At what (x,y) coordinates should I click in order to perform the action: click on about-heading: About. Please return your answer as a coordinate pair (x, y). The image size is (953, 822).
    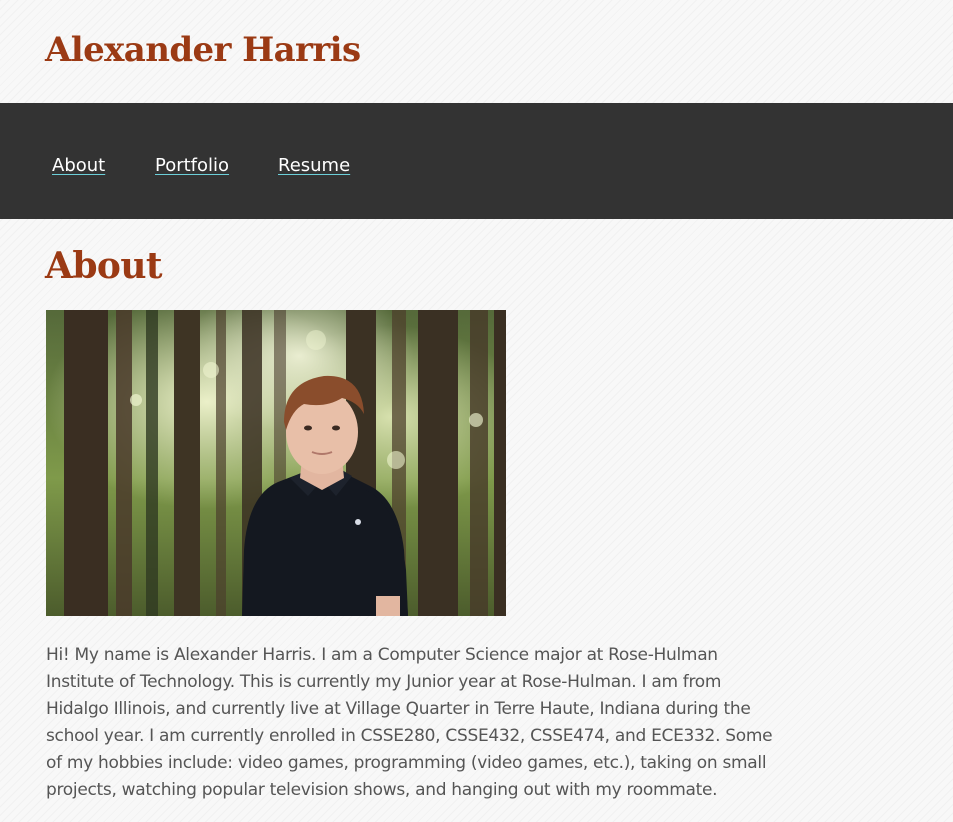
    Looking at the image, I should click on (104, 266).